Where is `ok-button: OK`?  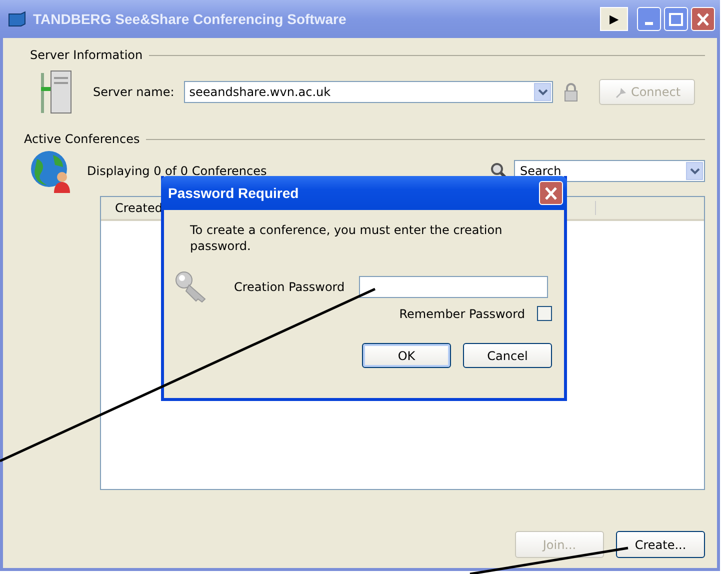
ok-button: OK is located at coordinates (406, 355).